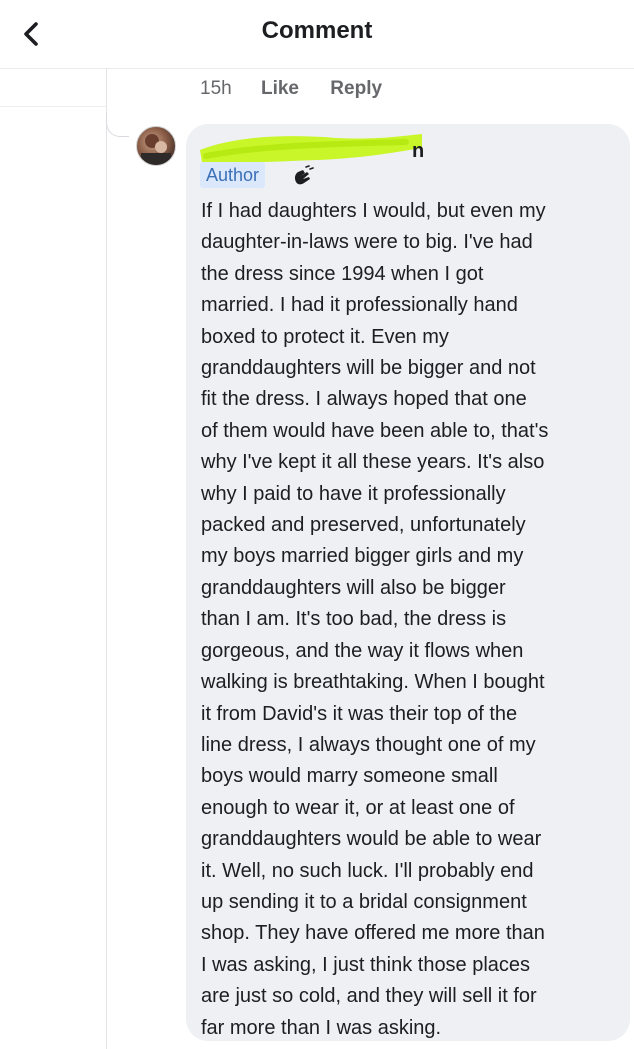 The image size is (634, 1049). What do you see at coordinates (364, 399) in the screenshot?
I see `comment-line: fit the dress. I always hoped that one` at bounding box center [364, 399].